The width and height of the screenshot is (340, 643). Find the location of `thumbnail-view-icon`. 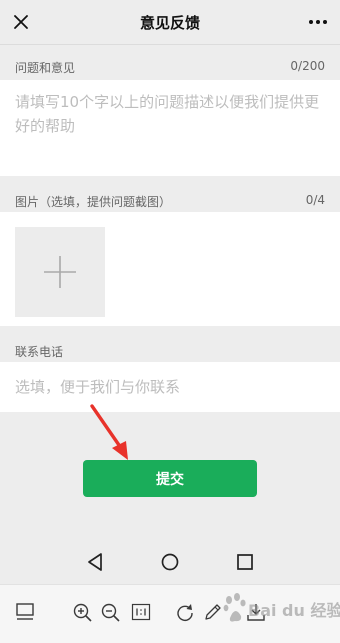

thumbnail-view-icon is located at coordinates (25, 612).